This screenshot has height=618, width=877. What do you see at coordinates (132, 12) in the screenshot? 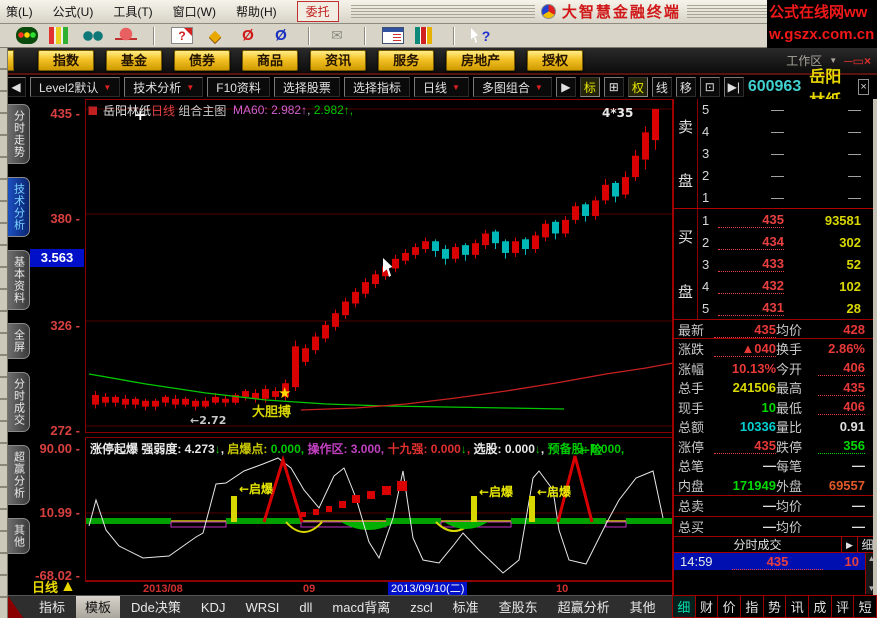
I see `menu-item: 工具(T)` at bounding box center [132, 12].